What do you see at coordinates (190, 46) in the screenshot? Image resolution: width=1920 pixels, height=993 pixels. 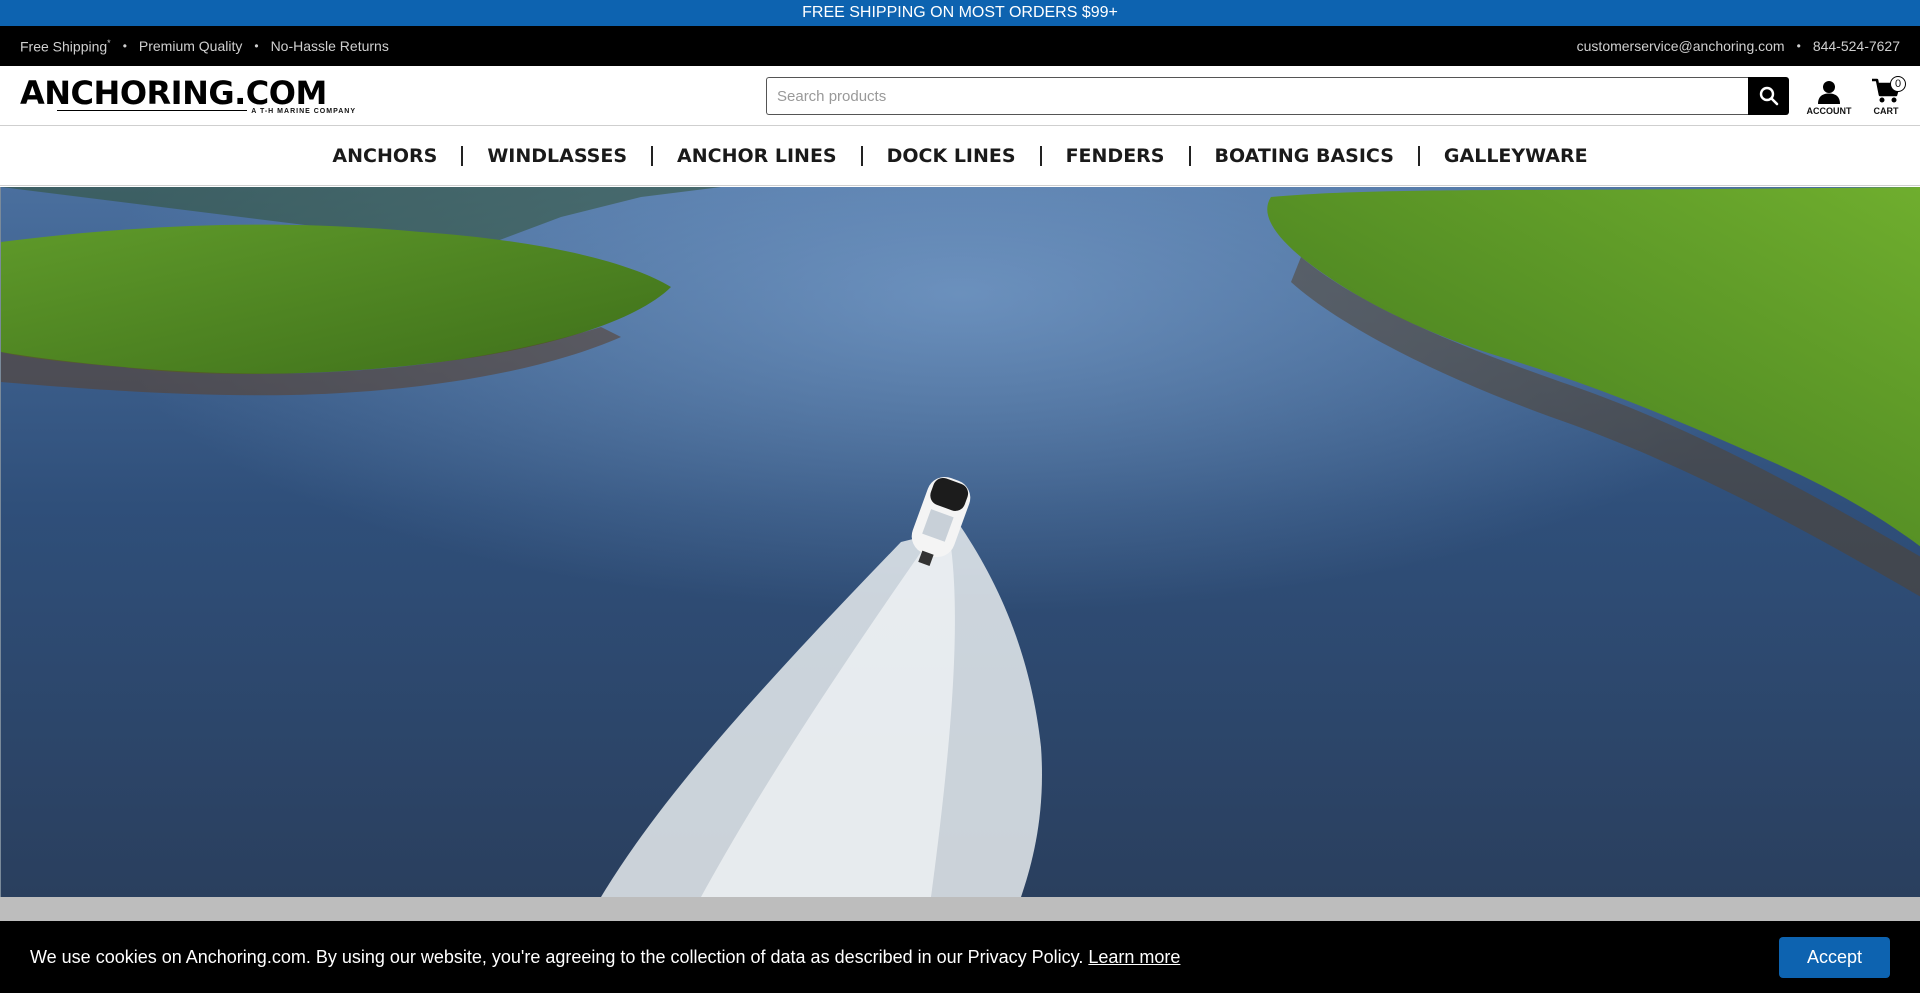 I see `premium-quality-text: Premium Quality` at bounding box center [190, 46].